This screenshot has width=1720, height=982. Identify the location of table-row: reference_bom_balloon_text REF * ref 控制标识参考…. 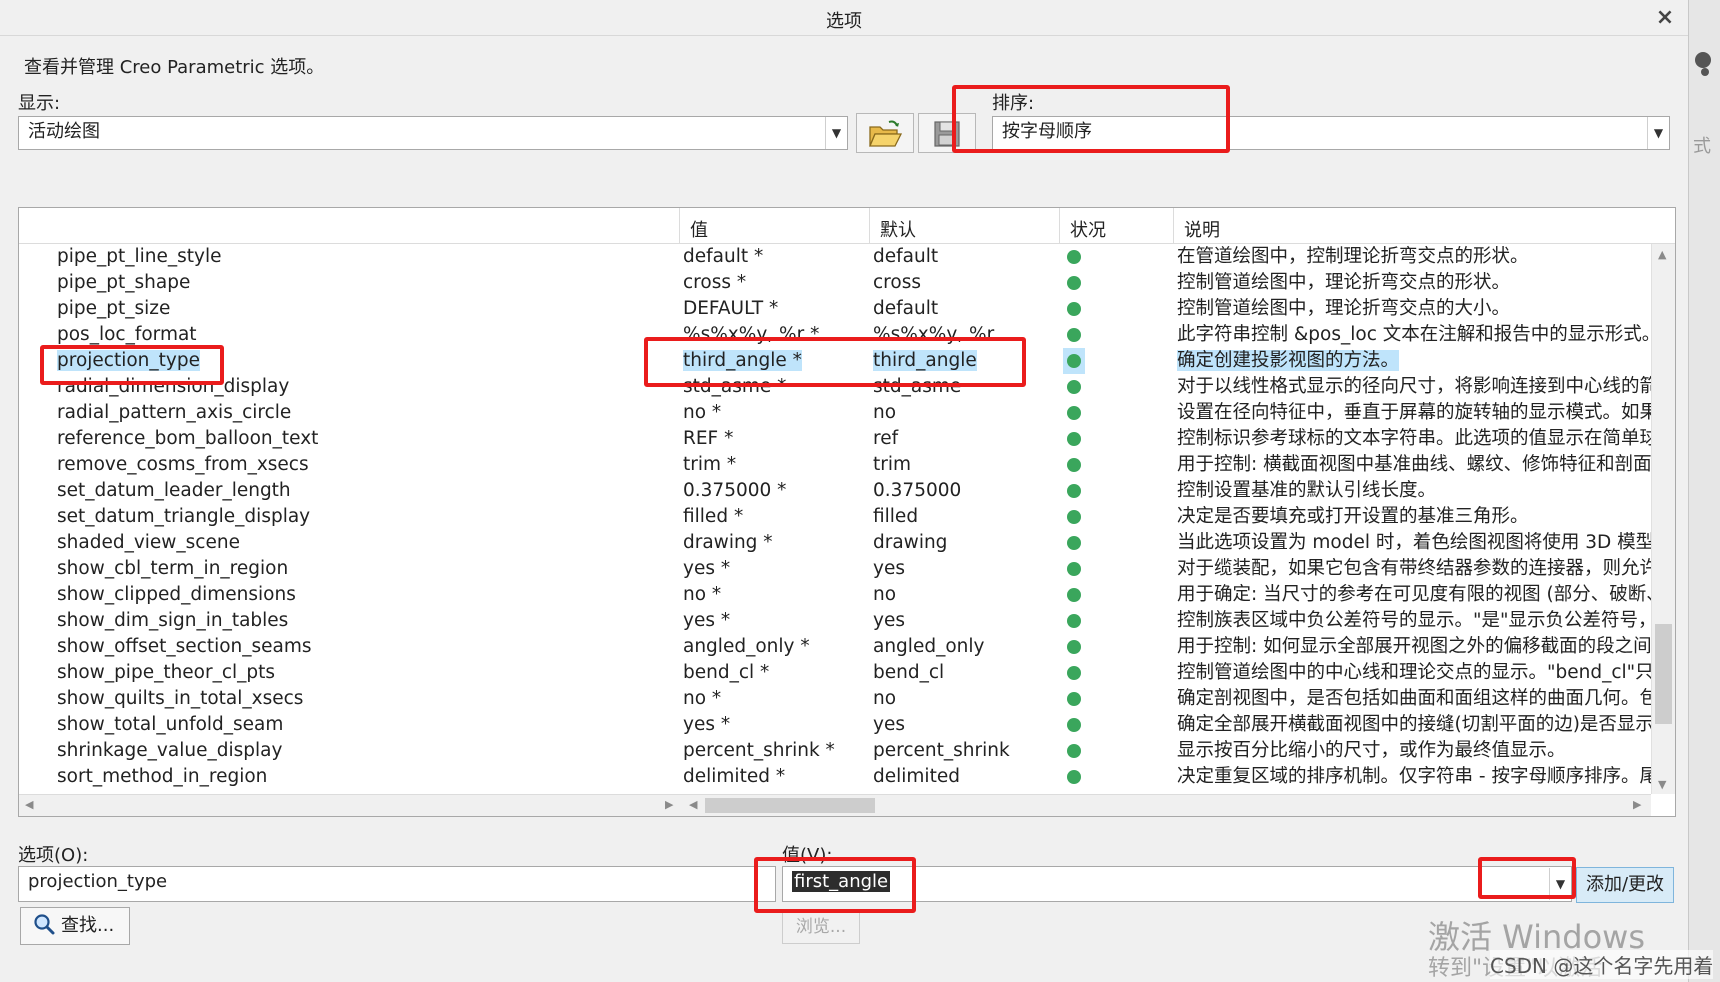
(835, 439).